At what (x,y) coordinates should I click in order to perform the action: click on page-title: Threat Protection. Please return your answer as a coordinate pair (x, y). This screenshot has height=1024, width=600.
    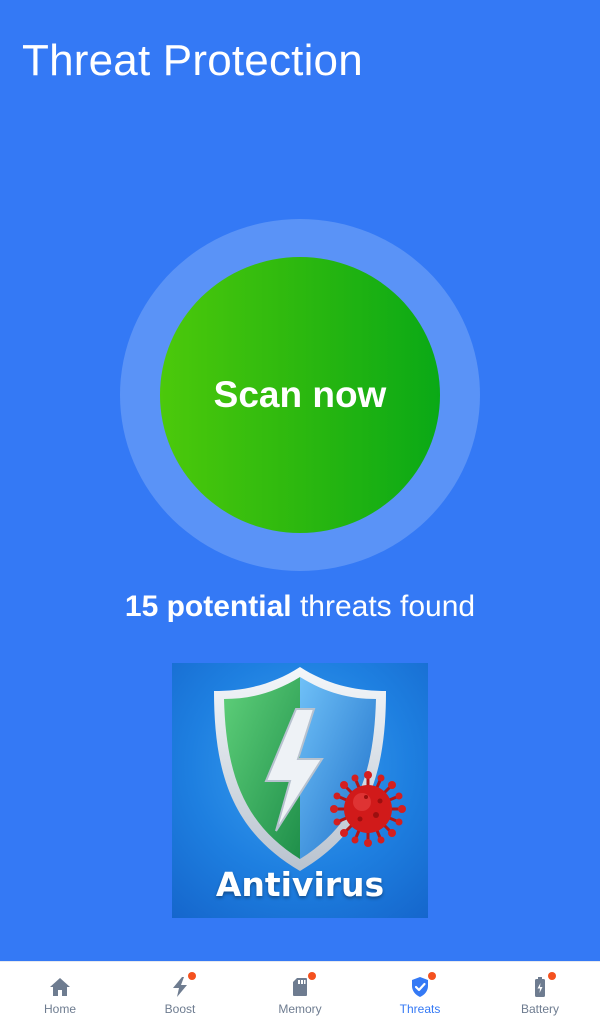
    Looking at the image, I should click on (192, 60).